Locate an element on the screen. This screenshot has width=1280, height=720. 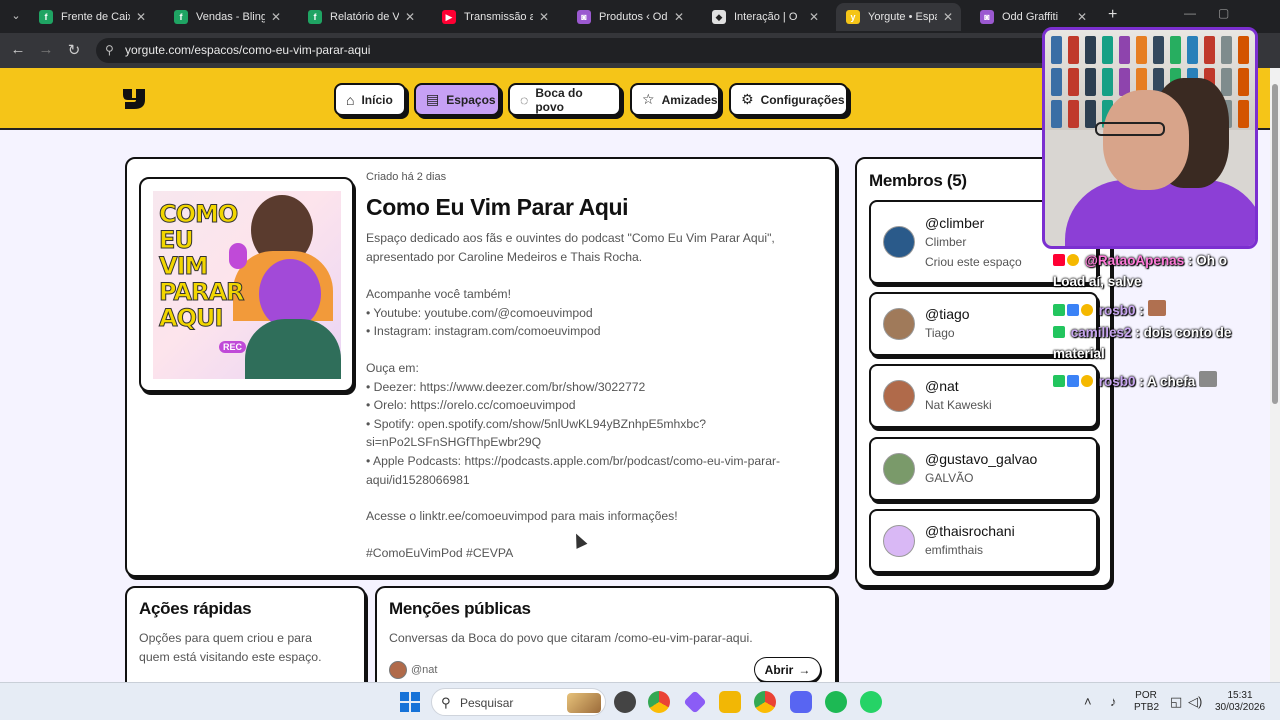
nav-4: ⚙ Configurações is located at coordinates (788, 99).